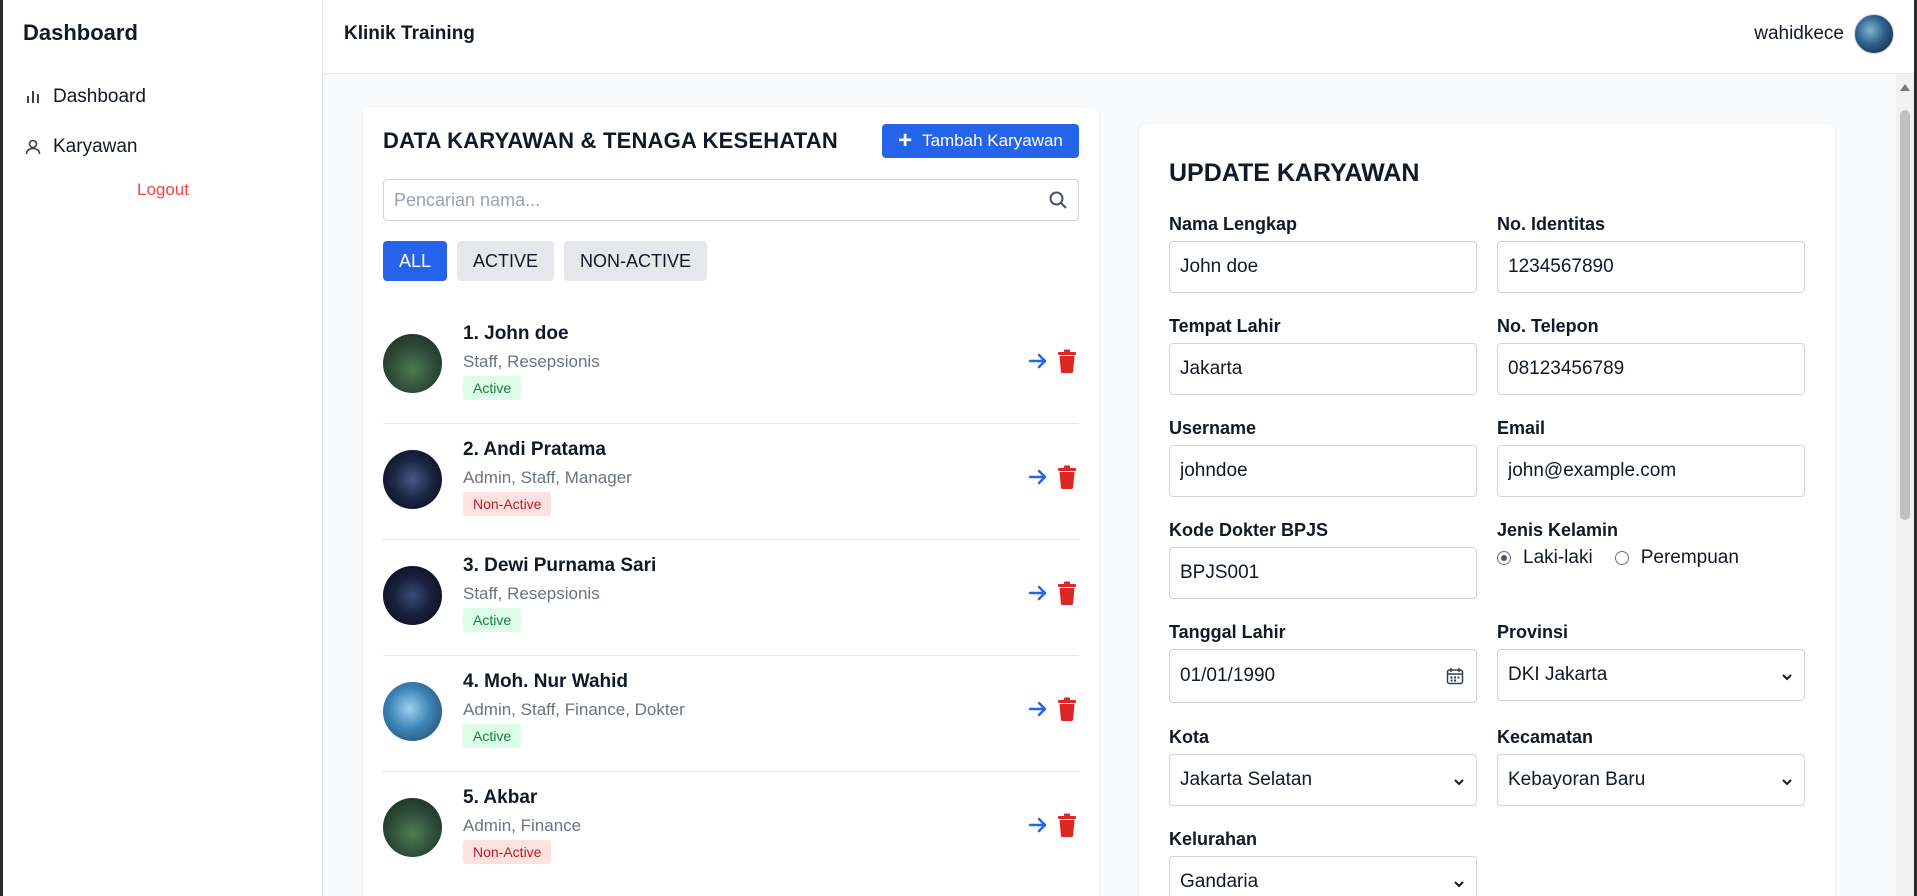 Image resolution: width=1917 pixels, height=896 pixels. Describe the element at coordinates (1225, 326) in the screenshot. I see `tempat-lahir-label: Tempat Lahir` at that location.